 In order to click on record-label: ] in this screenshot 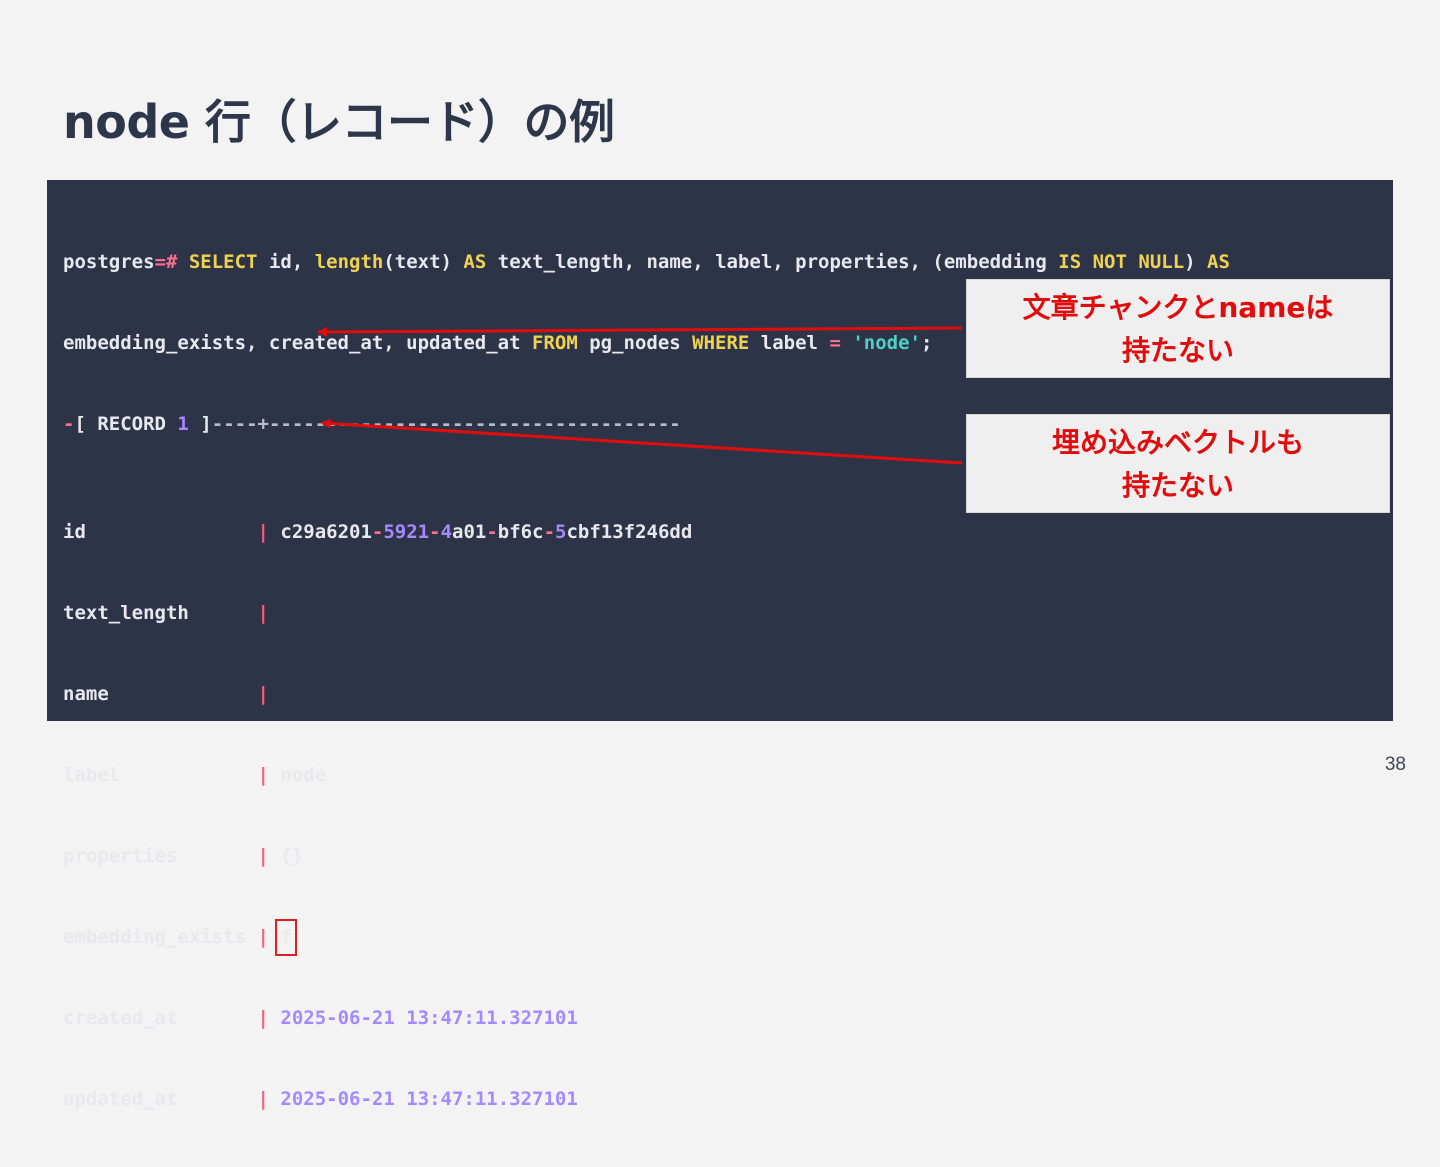, I will do `click(200, 424)`.